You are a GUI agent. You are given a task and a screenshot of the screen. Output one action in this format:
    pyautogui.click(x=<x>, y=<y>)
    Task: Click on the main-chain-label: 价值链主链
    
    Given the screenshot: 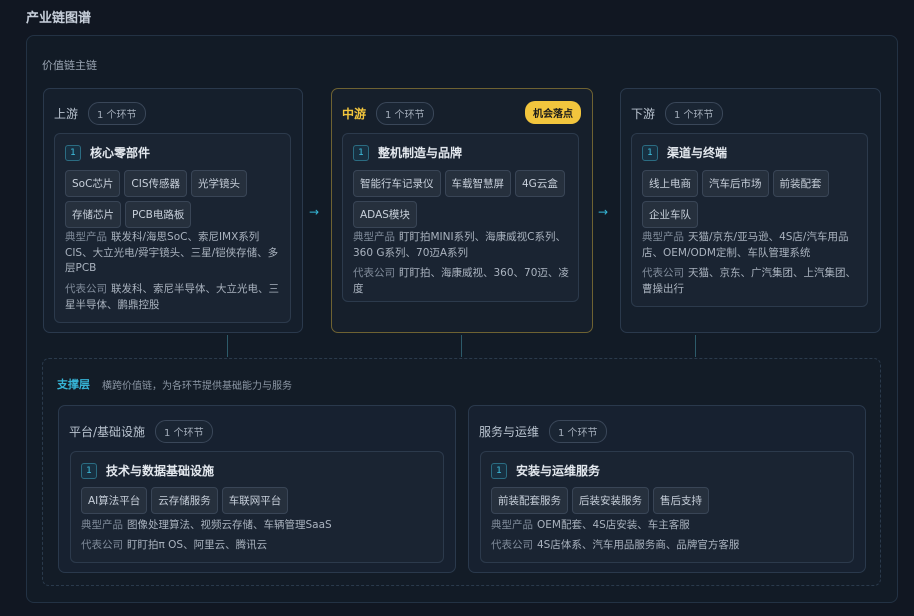 What is the action you would take?
    pyautogui.click(x=69, y=65)
    